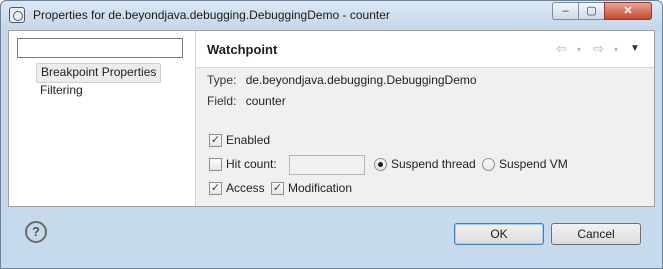 The image size is (663, 269). Describe the element at coordinates (215, 188) in the screenshot. I see `access-checkbox: ✓` at that location.